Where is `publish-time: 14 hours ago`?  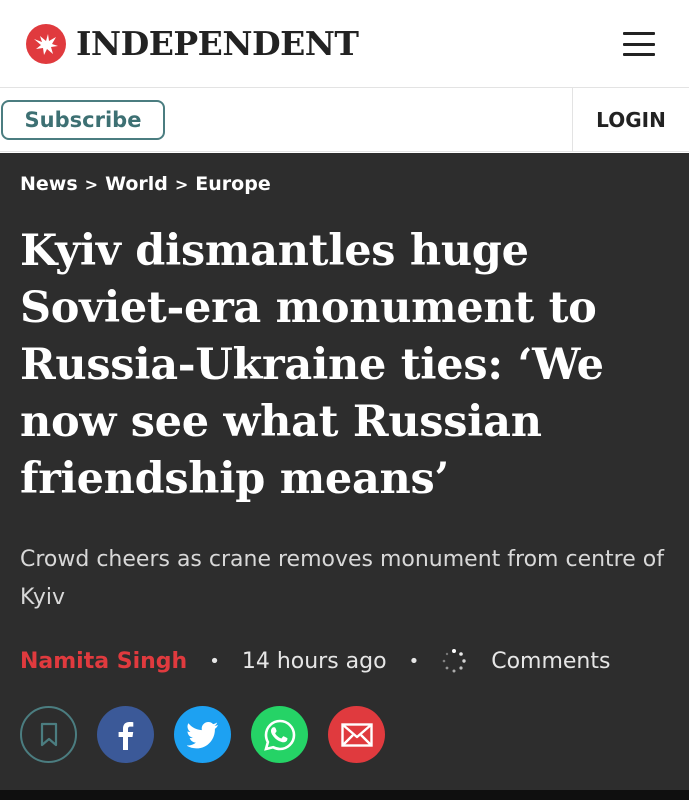
publish-time: 14 hours ago is located at coordinates (314, 661).